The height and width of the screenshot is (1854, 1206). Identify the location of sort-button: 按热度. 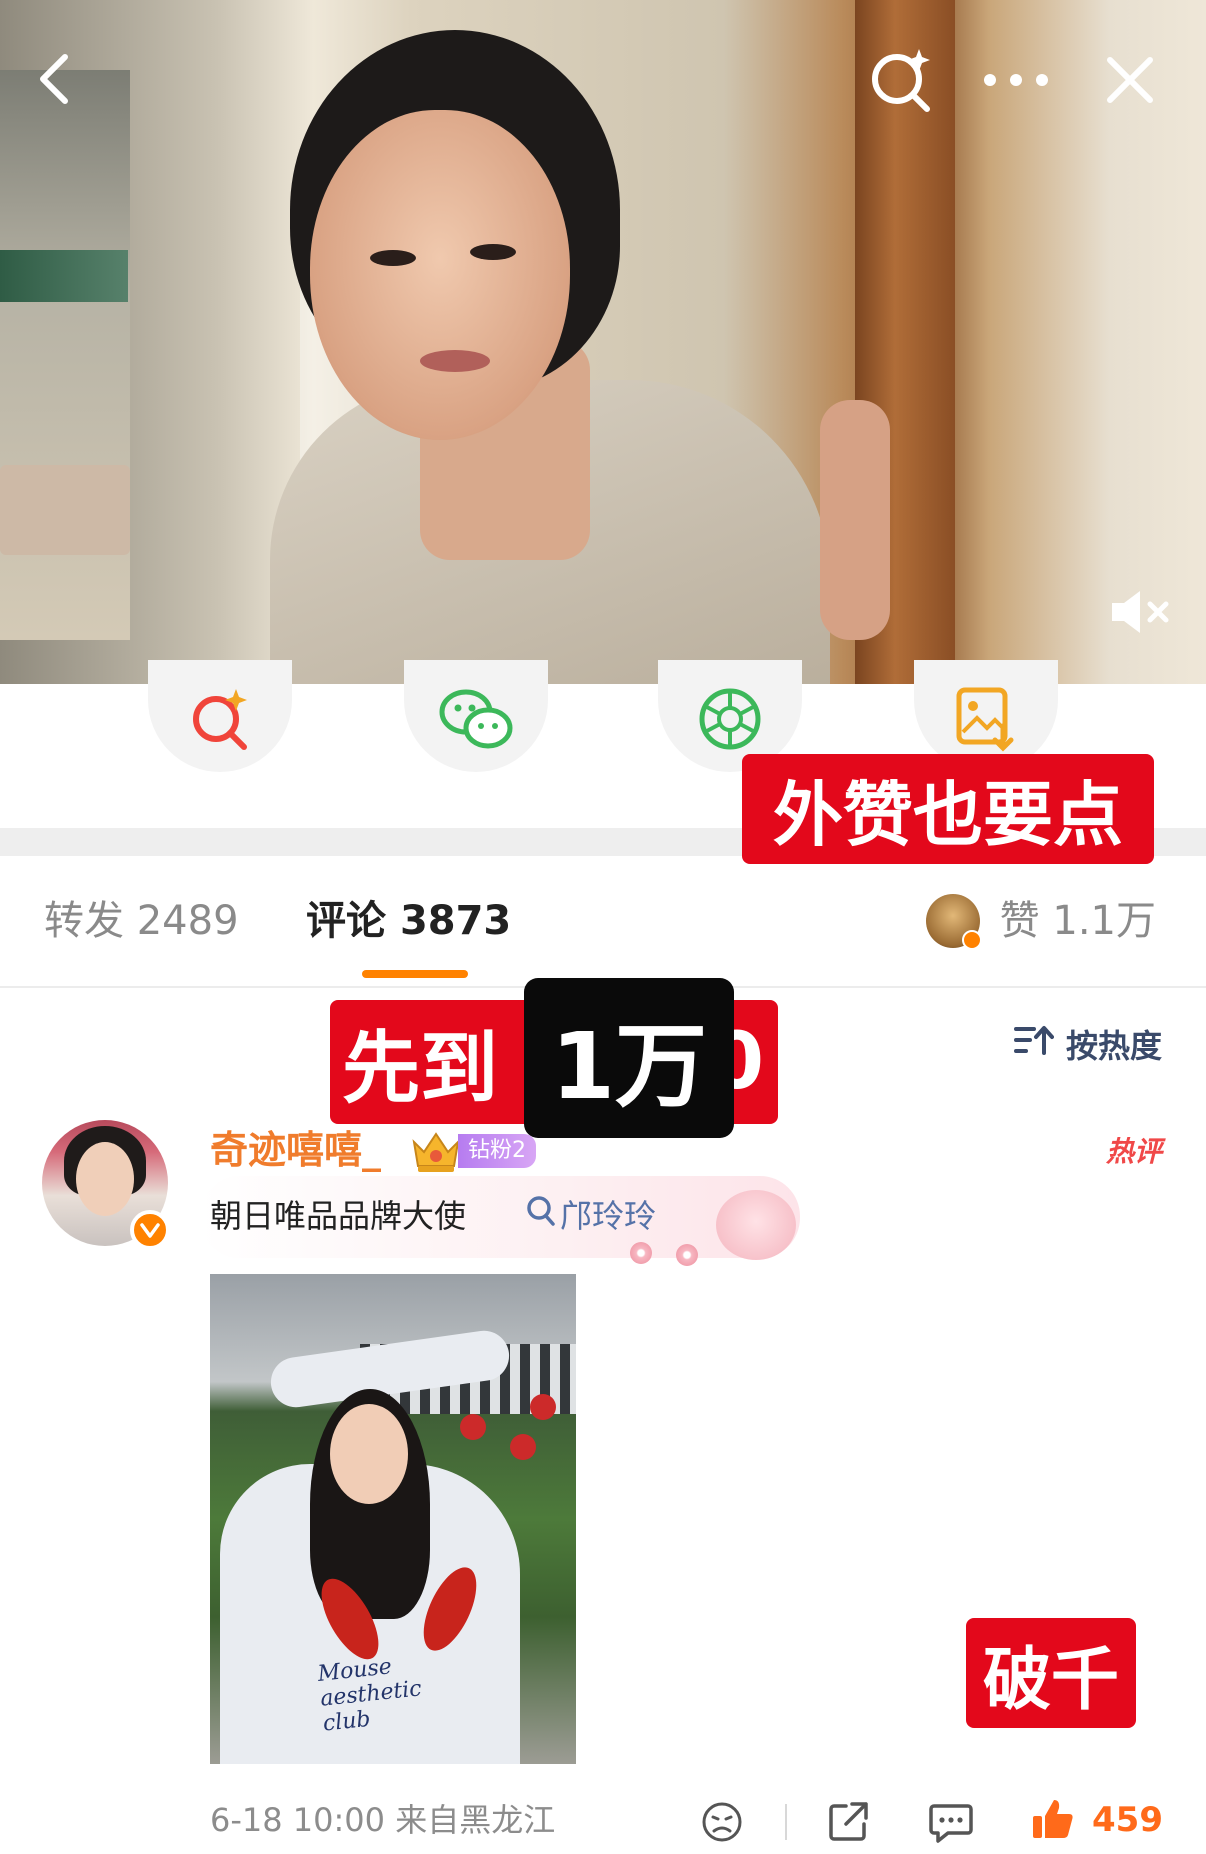
(1087, 1044).